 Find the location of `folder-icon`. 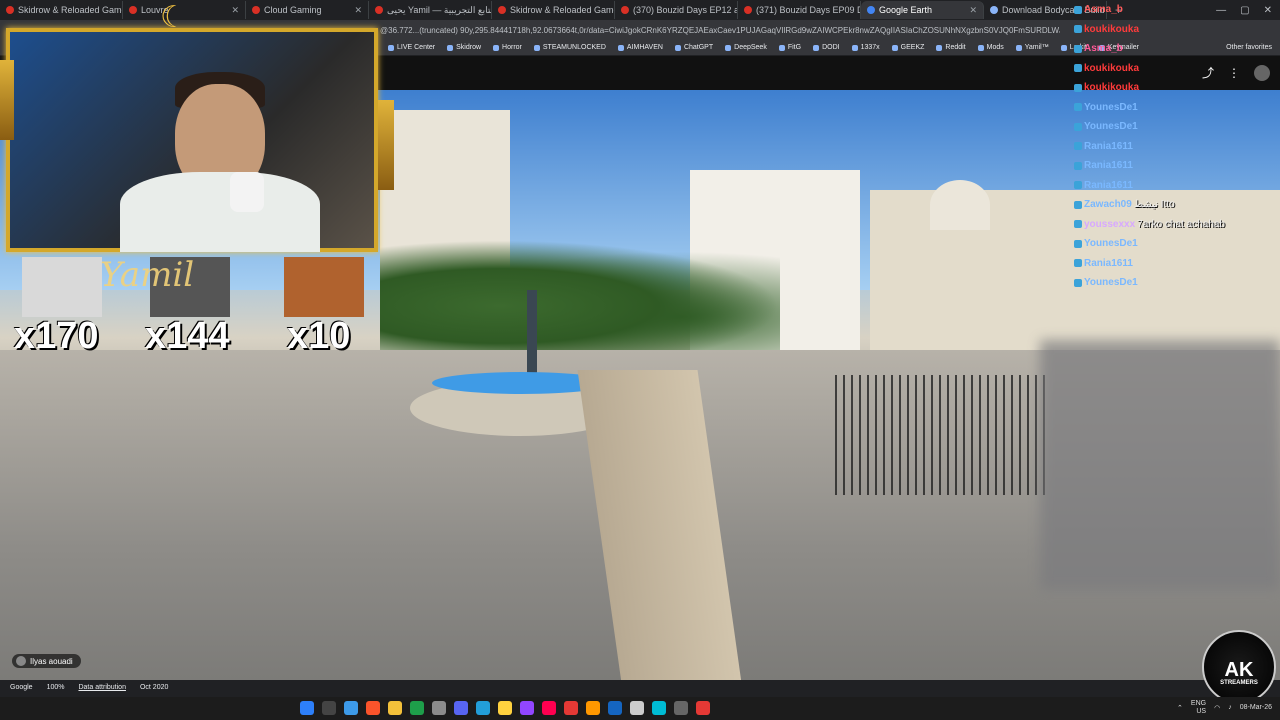

folder-icon is located at coordinates (395, 708).